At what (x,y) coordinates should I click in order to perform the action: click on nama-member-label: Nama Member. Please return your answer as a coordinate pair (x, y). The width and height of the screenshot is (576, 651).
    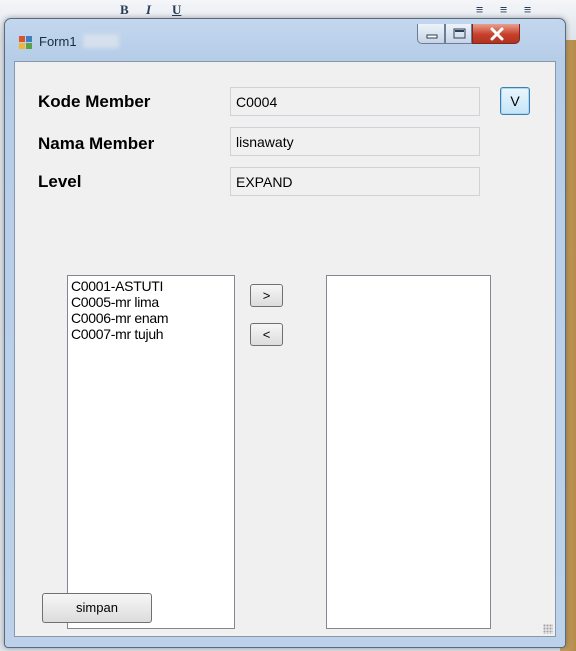
    Looking at the image, I should click on (96, 143).